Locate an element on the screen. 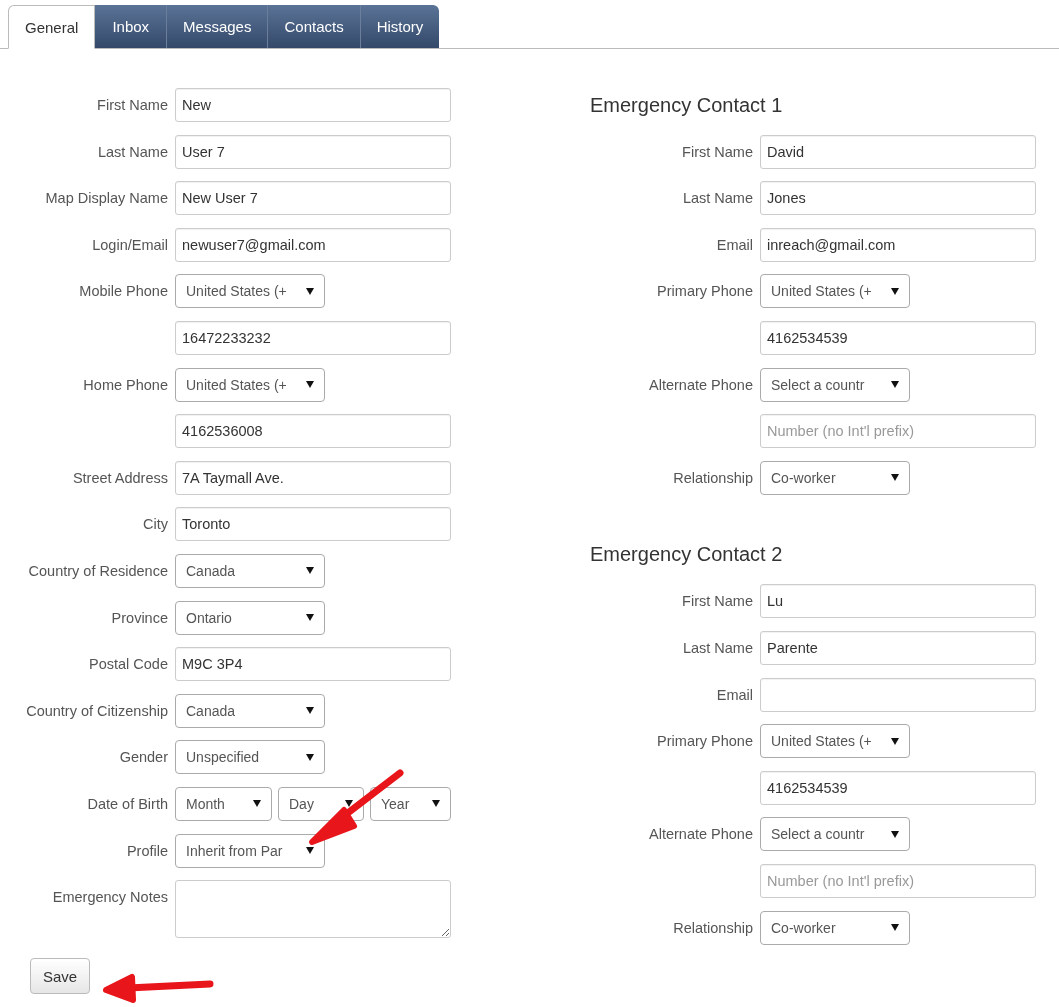 Image resolution: width=1059 pixels, height=1007 pixels. dropdown: Month is located at coordinates (223, 803).